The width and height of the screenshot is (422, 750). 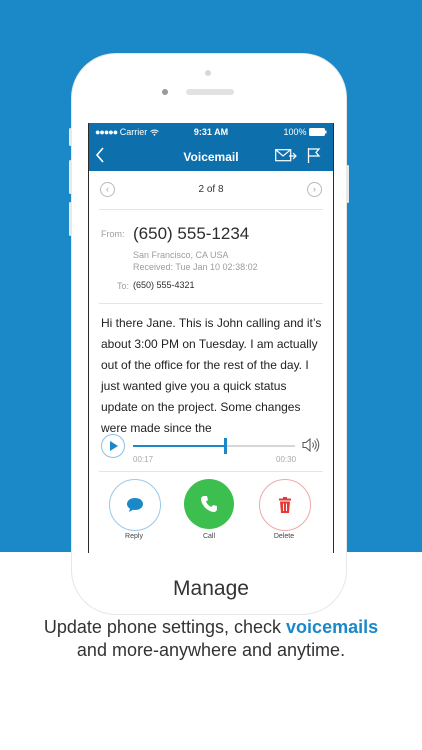 I want to click on to-label: To:, so click(x=123, y=286).